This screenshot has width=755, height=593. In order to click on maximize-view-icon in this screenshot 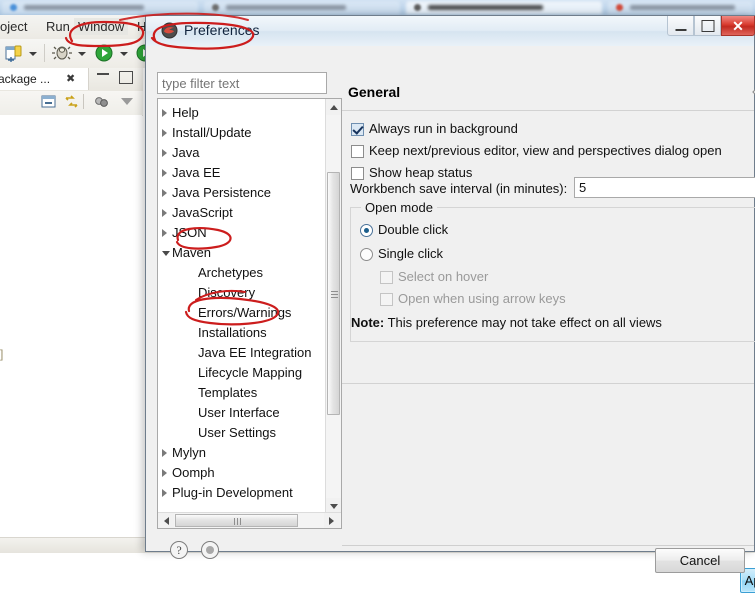, I will do `click(126, 77)`.